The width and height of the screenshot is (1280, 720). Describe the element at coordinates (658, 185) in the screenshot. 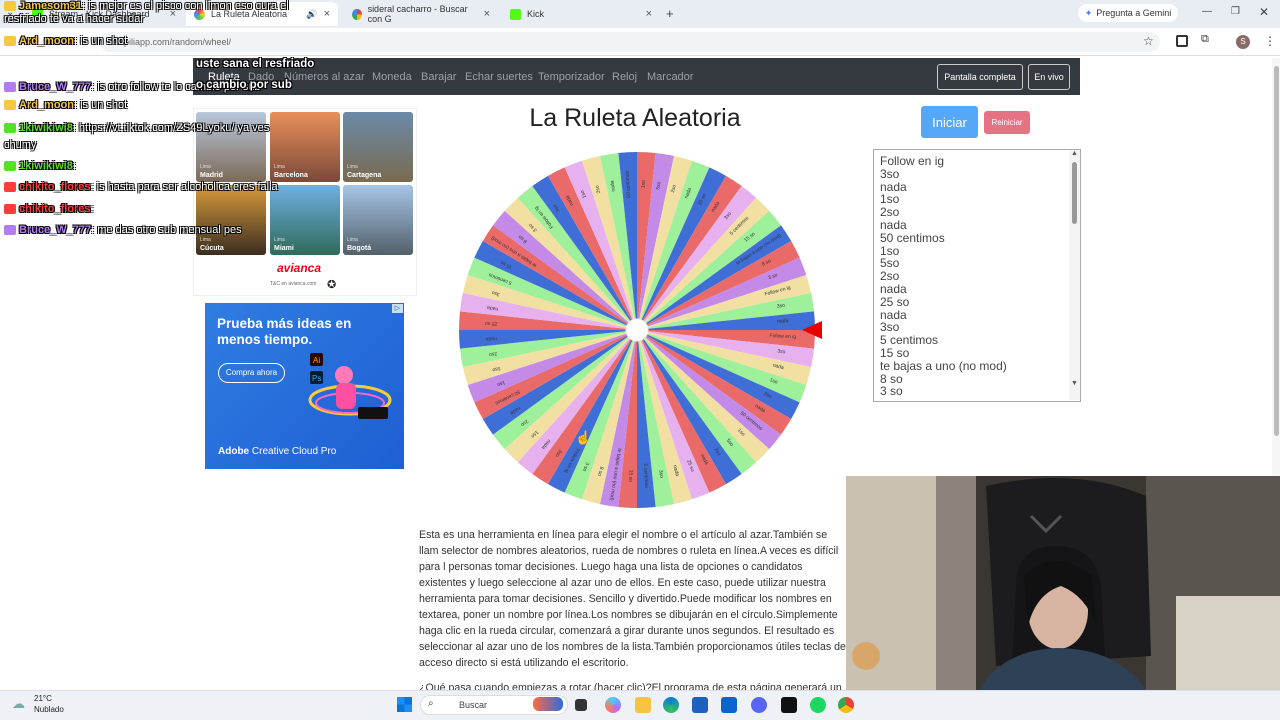

I see `wheel-segment-label: 5so` at that location.